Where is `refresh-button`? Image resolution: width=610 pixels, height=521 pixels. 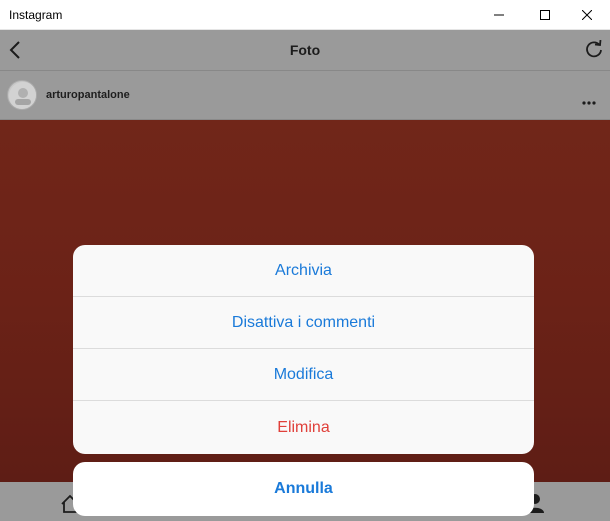
refresh-button is located at coordinates (594, 52).